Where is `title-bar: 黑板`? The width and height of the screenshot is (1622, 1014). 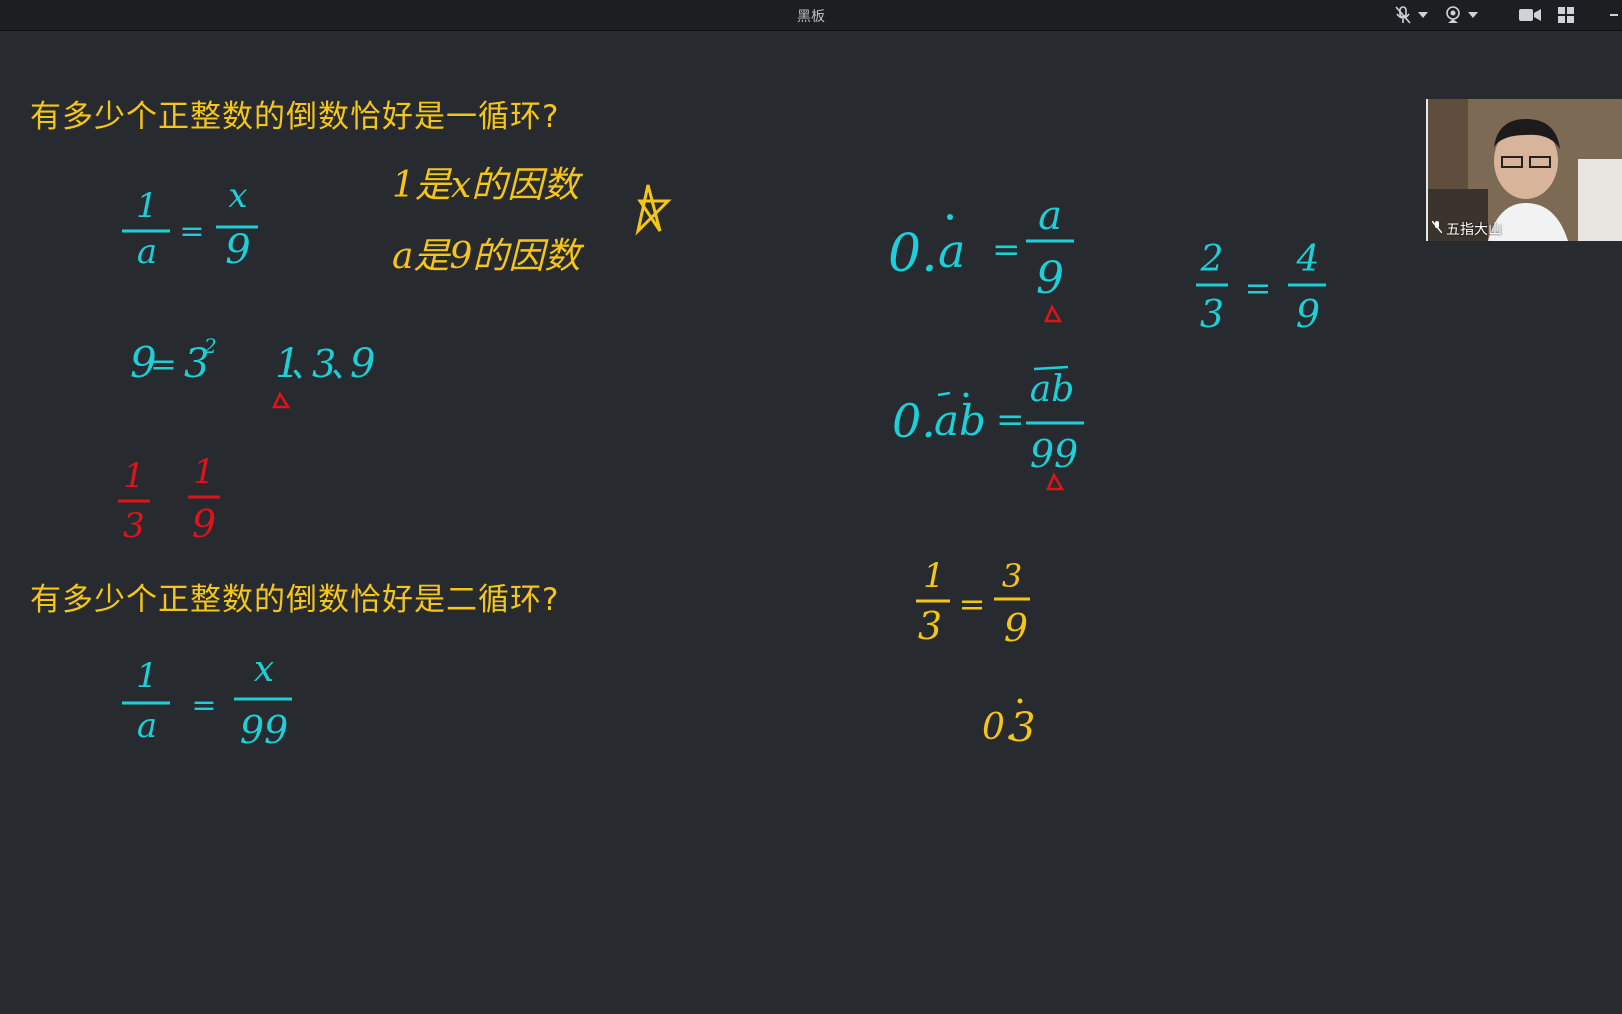
title-bar: 黑板 is located at coordinates (811, 15).